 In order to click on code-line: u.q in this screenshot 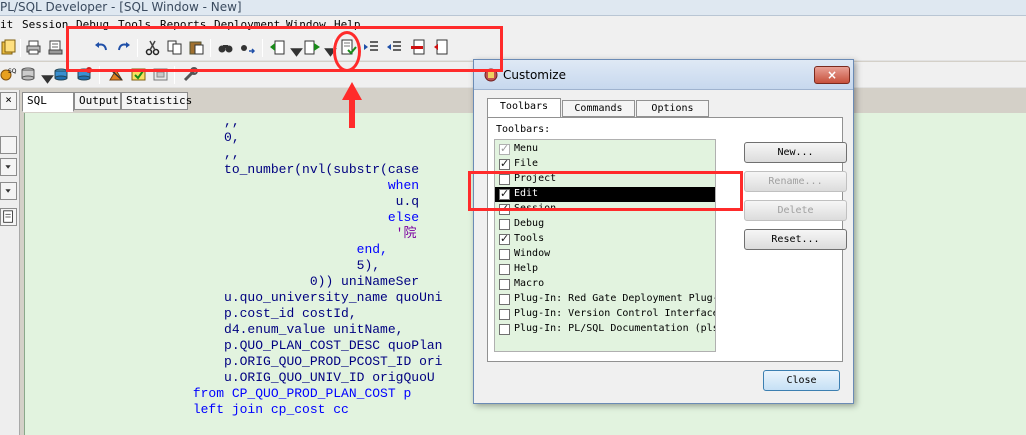, I will do `click(224, 201)`.